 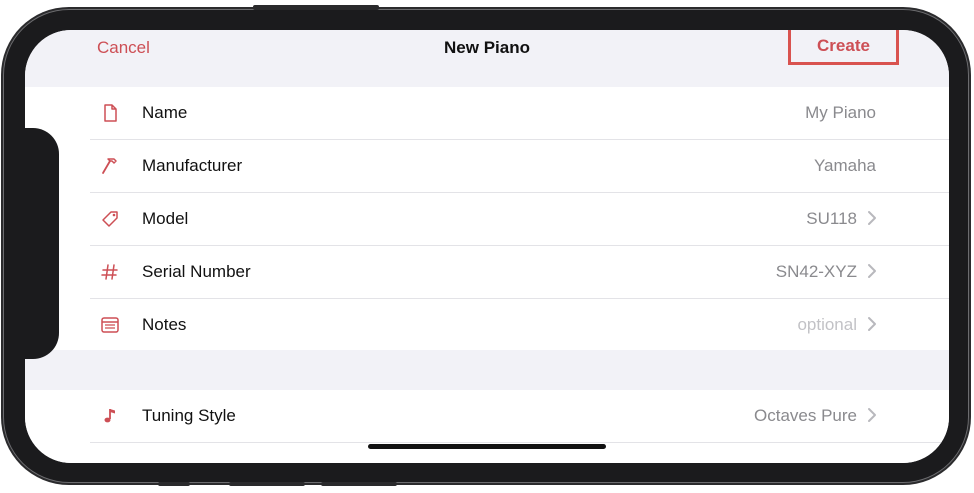 What do you see at coordinates (487, 416) in the screenshot?
I see `tuning-style-row: Tuning Style Octaves Pure` at bounding box center [487, 416].